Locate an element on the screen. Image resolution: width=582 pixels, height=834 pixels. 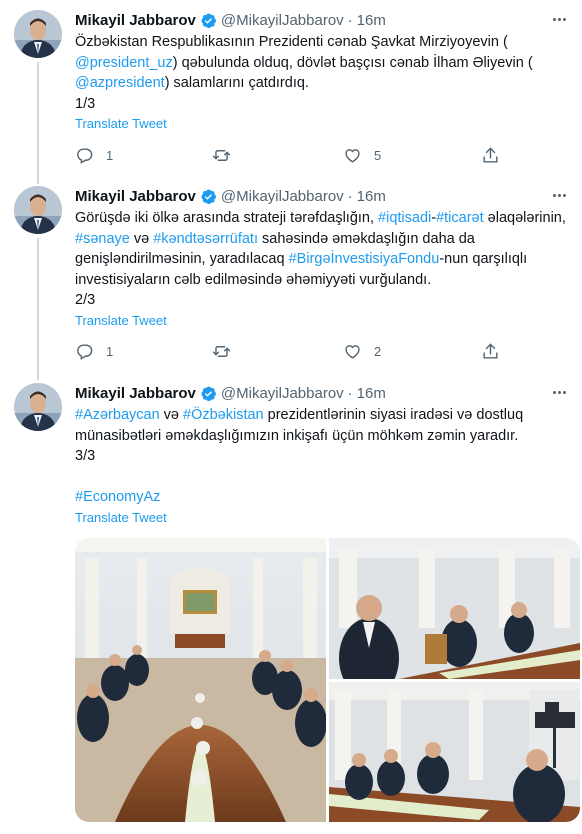
hashtag-link: #sənaye is located at coordinates (102, 239).